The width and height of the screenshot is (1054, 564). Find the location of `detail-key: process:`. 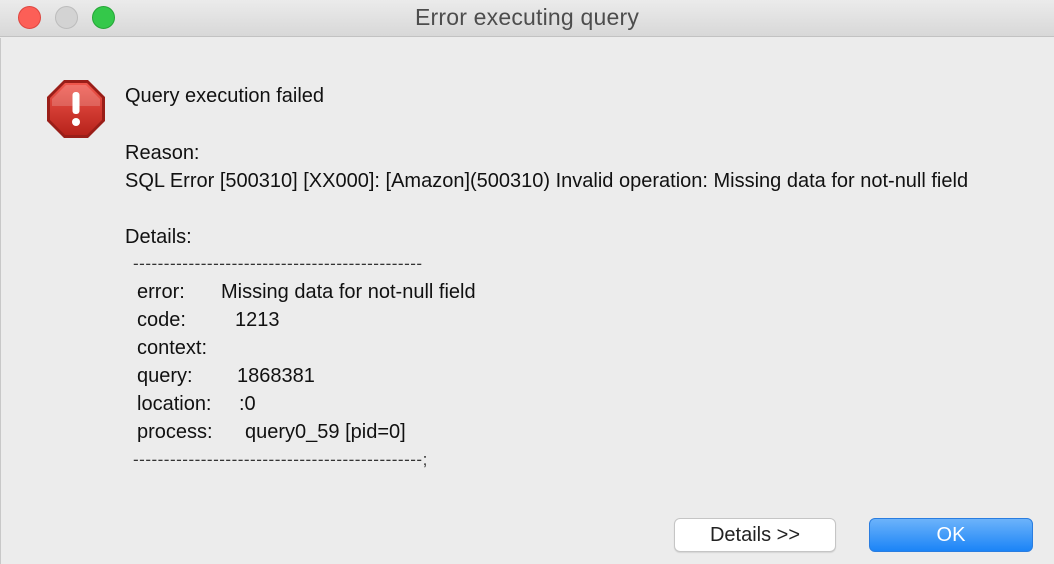

detail-key: process: is located at coordinates (175, 432).